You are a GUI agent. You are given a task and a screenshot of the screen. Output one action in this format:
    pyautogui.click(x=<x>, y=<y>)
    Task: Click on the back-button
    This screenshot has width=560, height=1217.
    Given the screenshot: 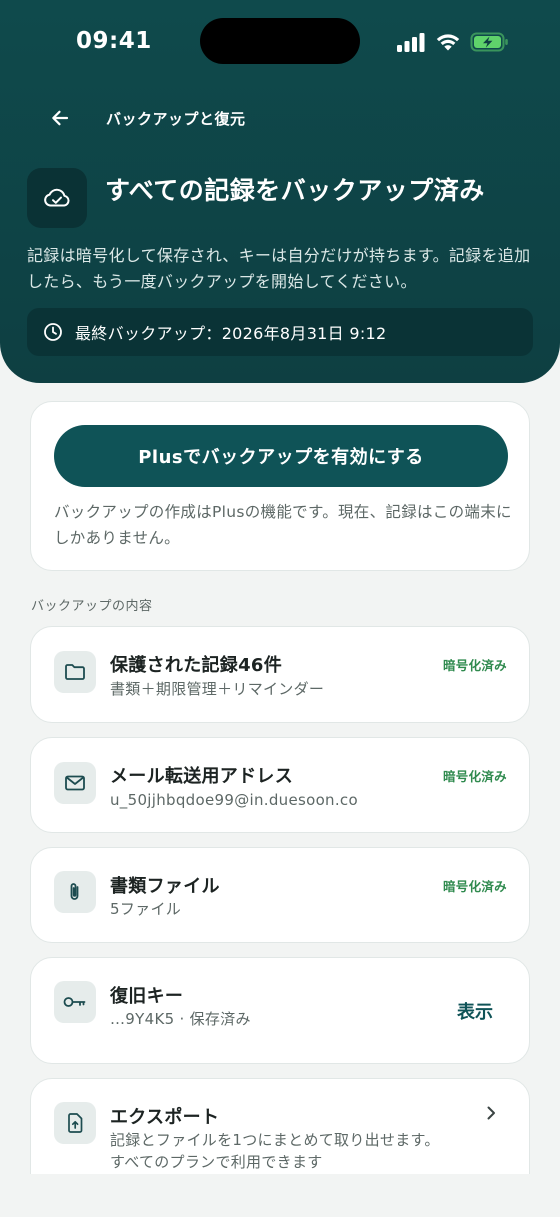 What is the action you would take?
    pyautogui.click(x=60, y=118)
    